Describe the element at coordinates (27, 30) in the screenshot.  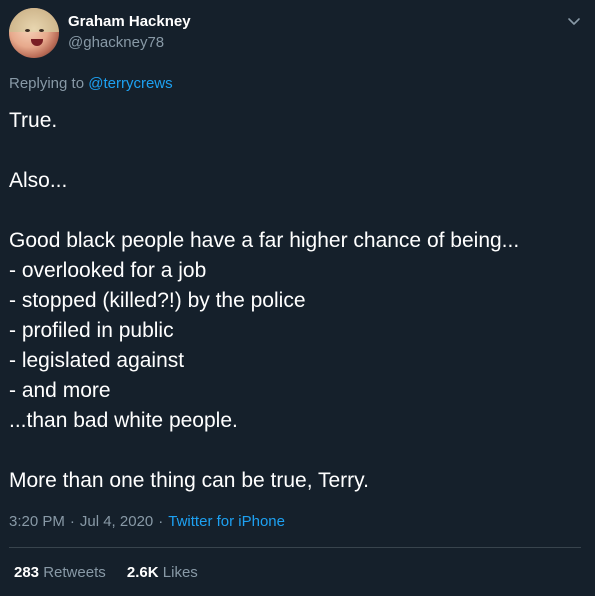
I see `avatar-eye-left` at that location.